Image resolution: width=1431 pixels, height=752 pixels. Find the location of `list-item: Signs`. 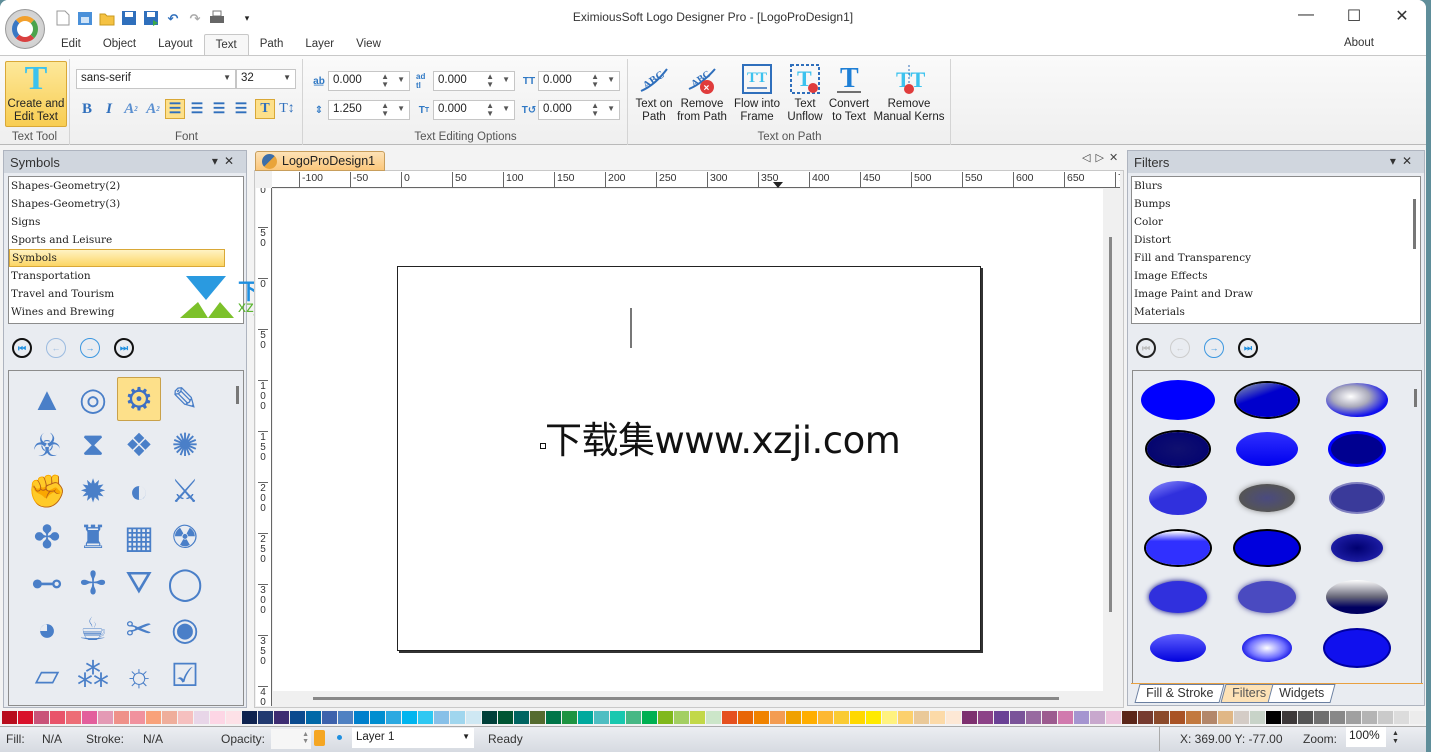

list-item: Signs is located at coordinates (126, 222).